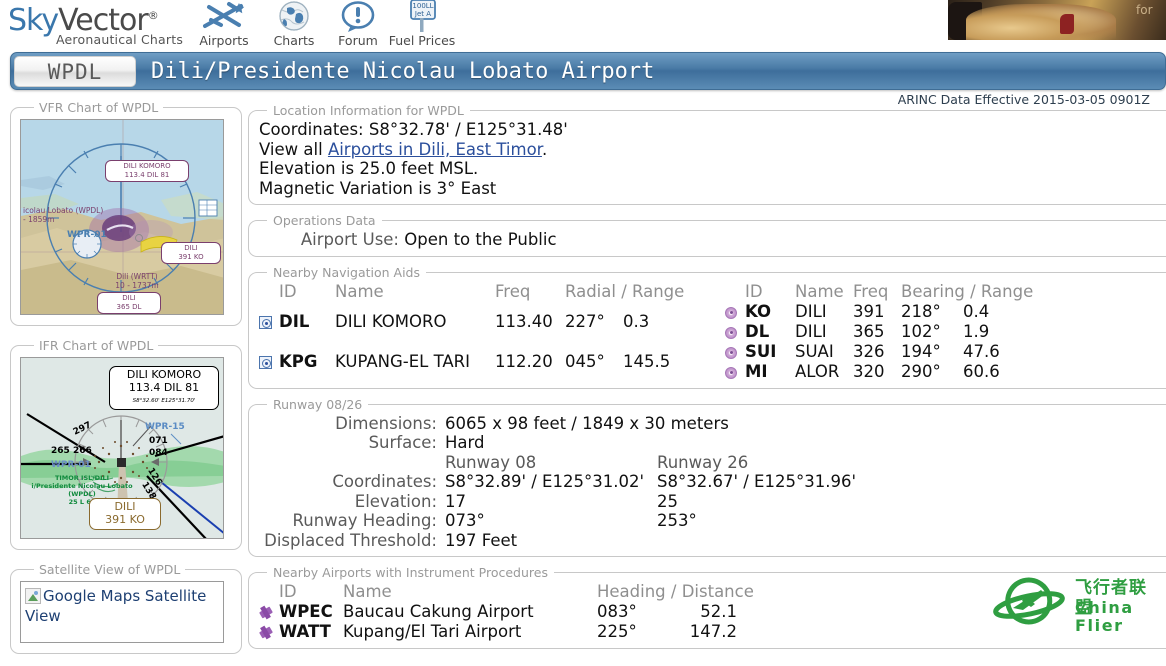  Describe the element at coordinates (435, 149) in the screenshot. I see `airports-in-dili-link: Airports in Dili, East Timor` at that location.